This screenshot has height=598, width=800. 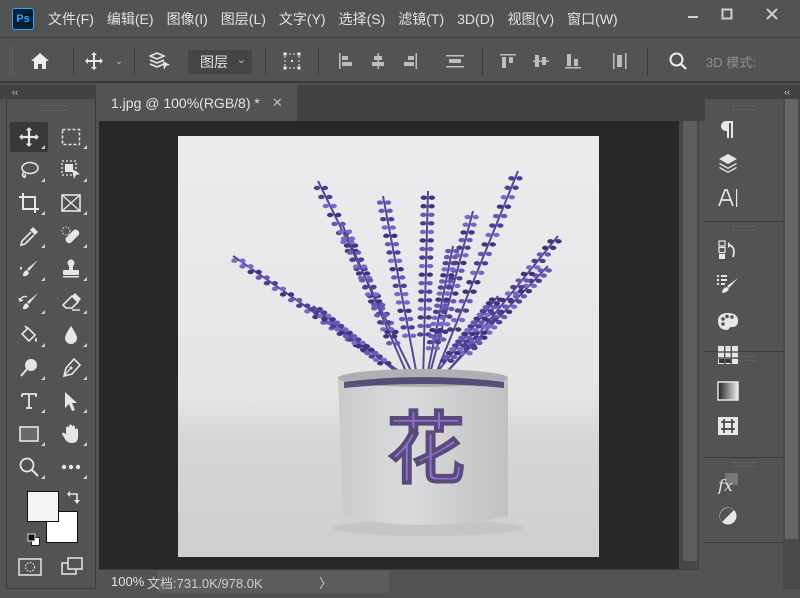 What do you see at coordinates (727, 14) in the screenshot?
I see `maximize-button` at bounding box center [727, 14].